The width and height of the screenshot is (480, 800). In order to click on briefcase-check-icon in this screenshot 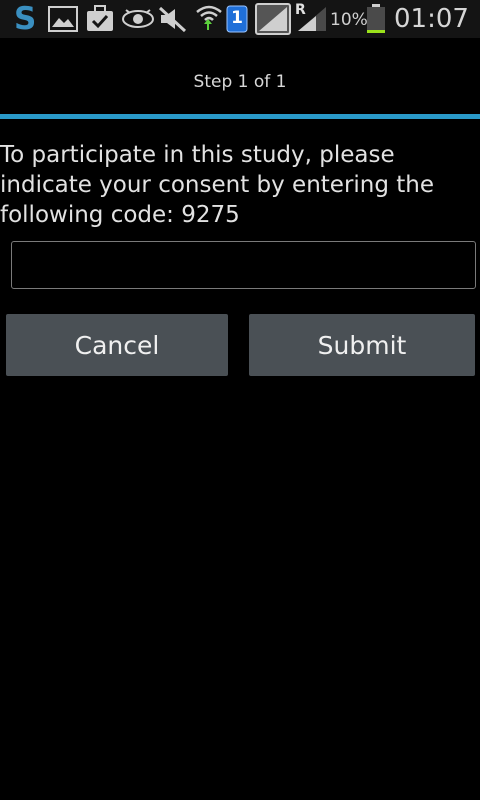, I will do `click(100, 20)`.